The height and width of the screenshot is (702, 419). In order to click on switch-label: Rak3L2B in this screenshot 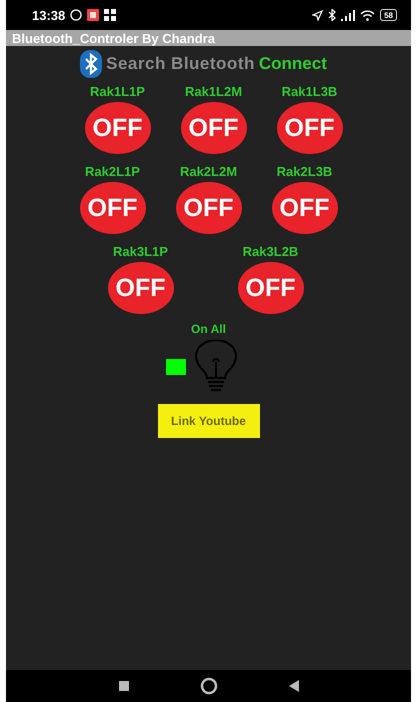, I will do `click(270, 252)`.